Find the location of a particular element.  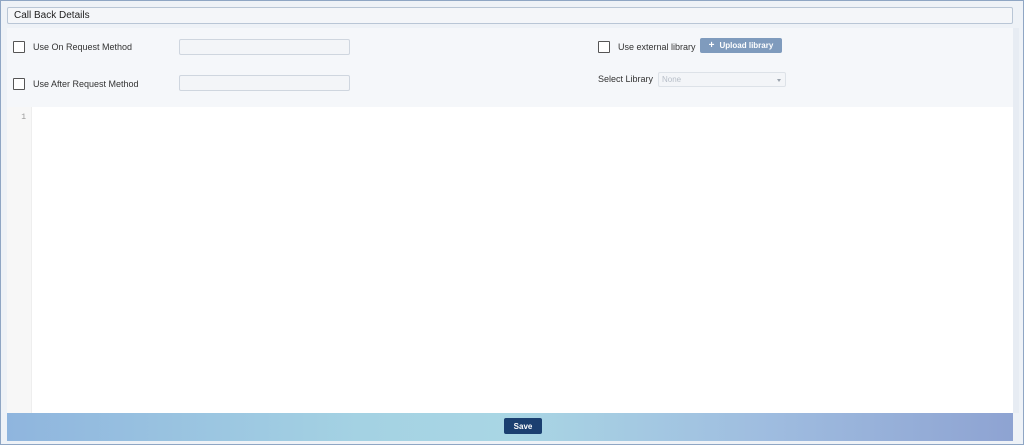

external-library-checkbox is located at coordinates (604, 47).